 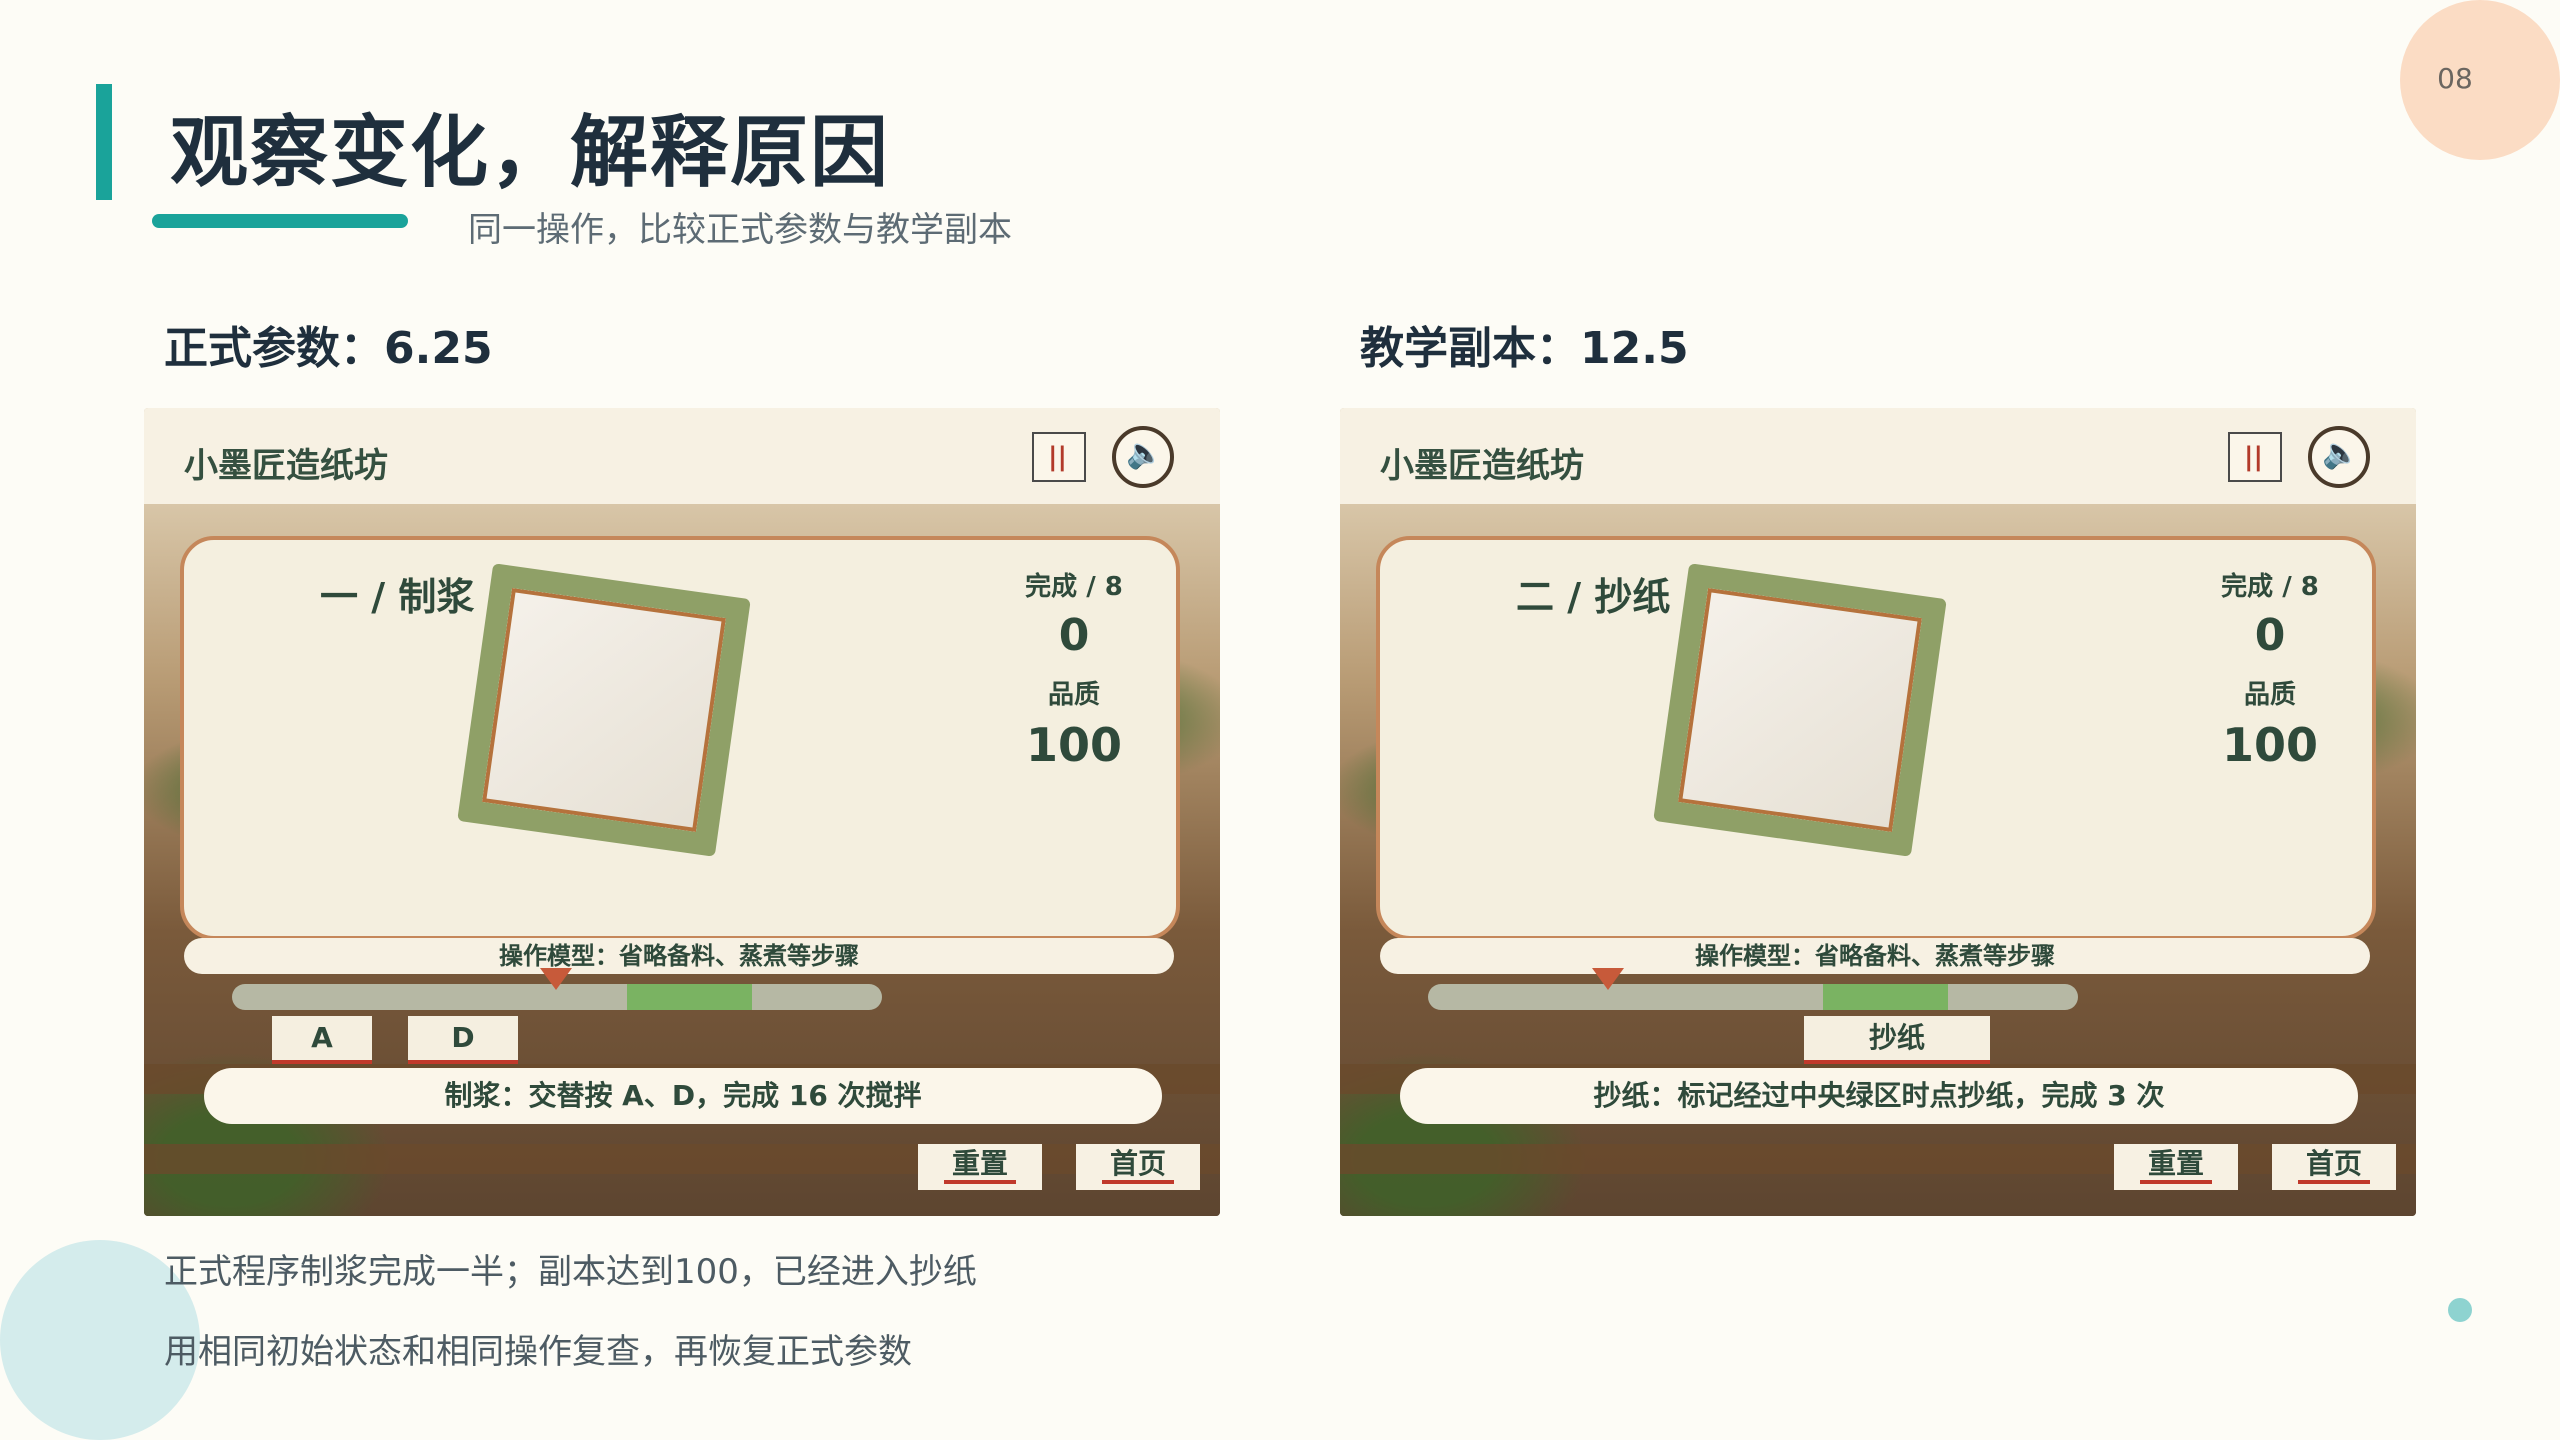 What do you see at coordinates (280, 221) in the screenshot?
I see `title-underline` at bounding box center [280, 221].